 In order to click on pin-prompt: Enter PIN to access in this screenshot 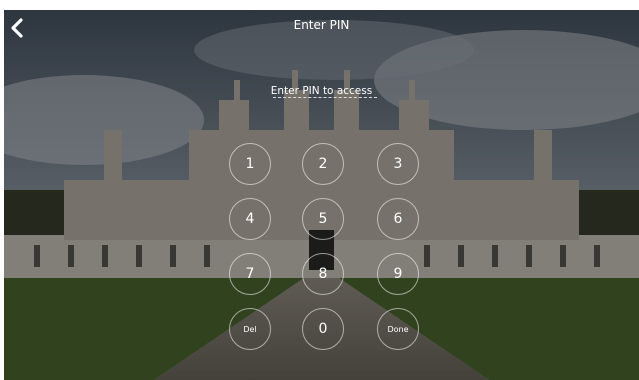, I will do `click(321, 88)`.